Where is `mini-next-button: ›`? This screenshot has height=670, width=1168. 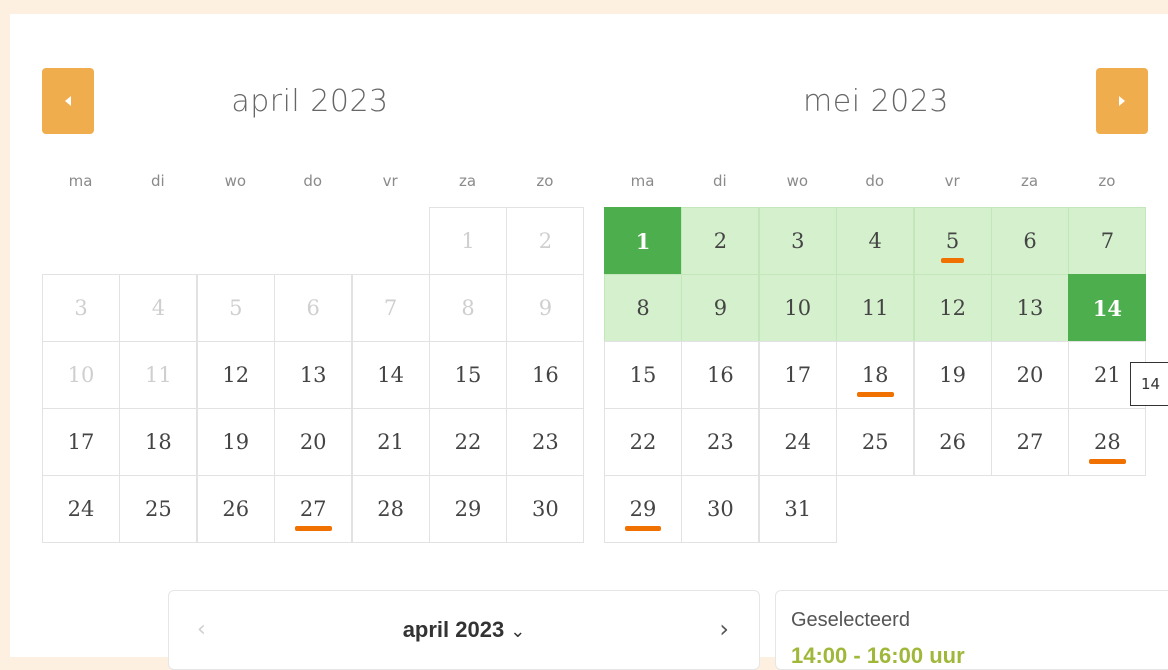
mini-next-button: › is located at coordinates (724, 629).